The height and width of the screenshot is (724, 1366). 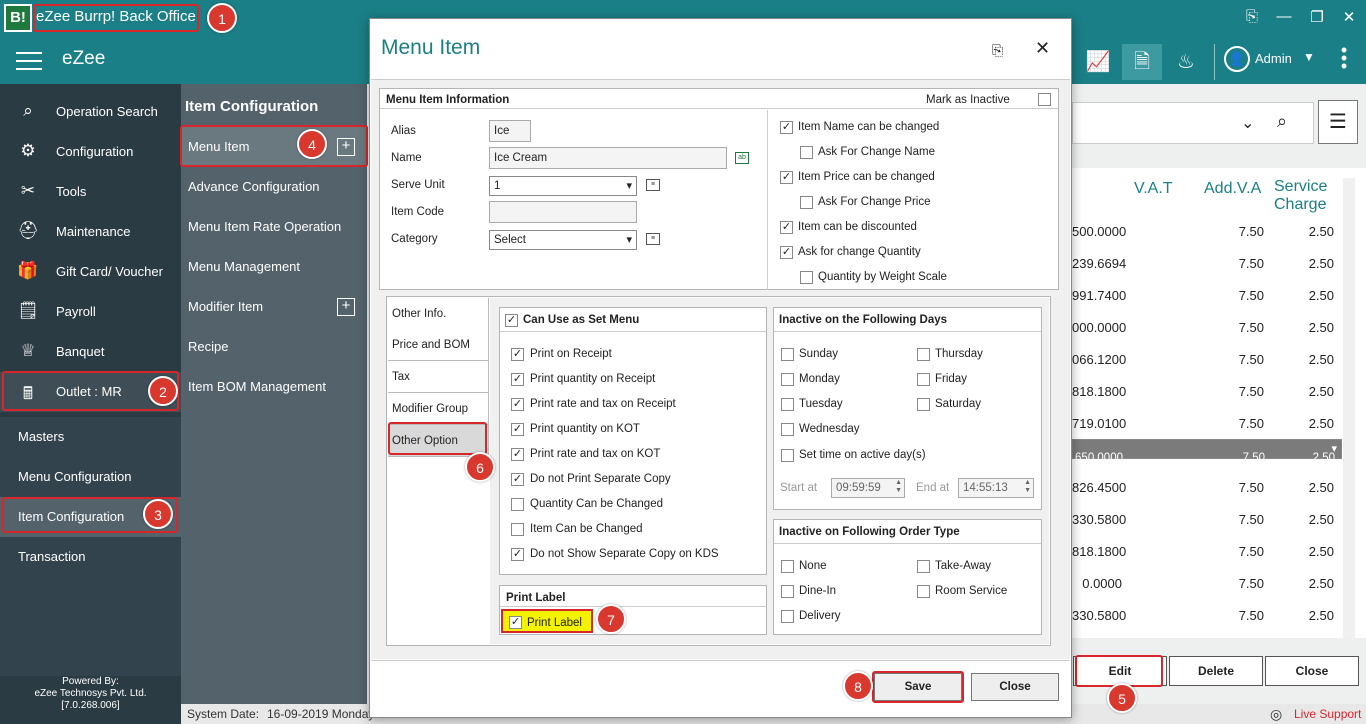 What do you see at coordinates (786, 177) in the screenshot?
I see `item-price-change-checkbox: ✓` at bounding box center [786, 177].